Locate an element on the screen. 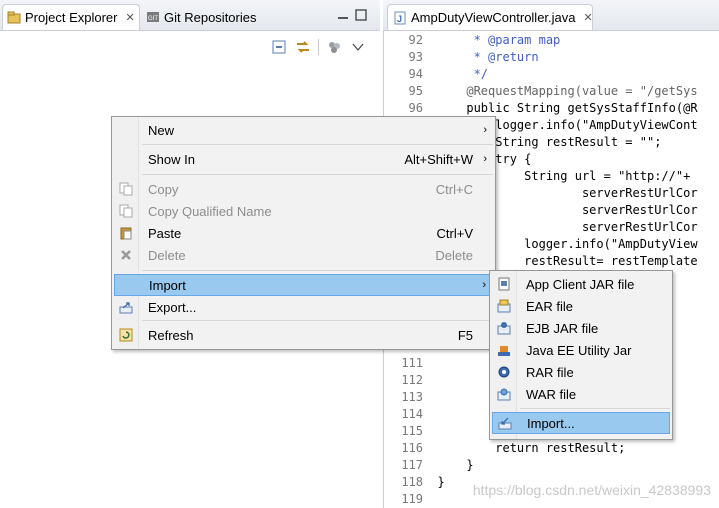 The height and width of the screenshot is (508, 719). submenu-item-ear-file: EAR file is located at coordinates (581, 306).